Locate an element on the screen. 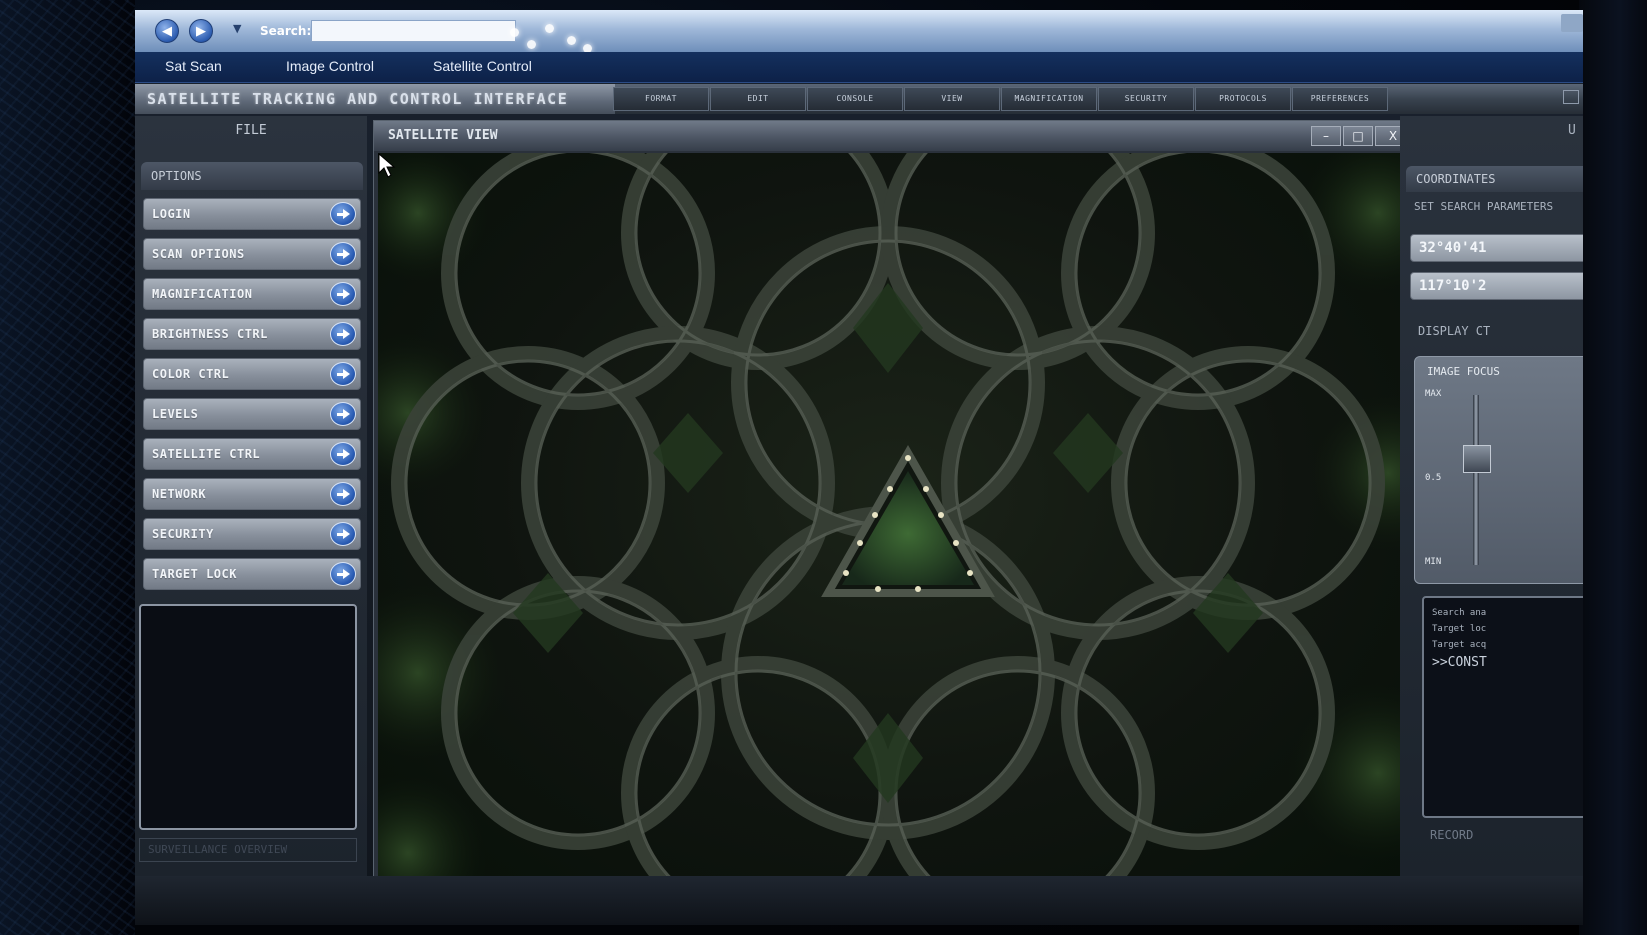  right-panel-top-label: U is located at coordinates (1572, 130).